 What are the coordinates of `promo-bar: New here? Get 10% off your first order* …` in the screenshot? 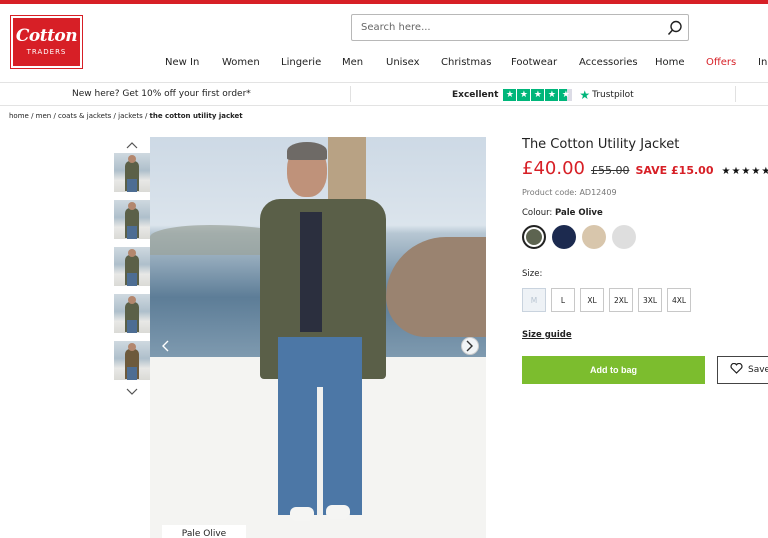 It's located at (384, 94).